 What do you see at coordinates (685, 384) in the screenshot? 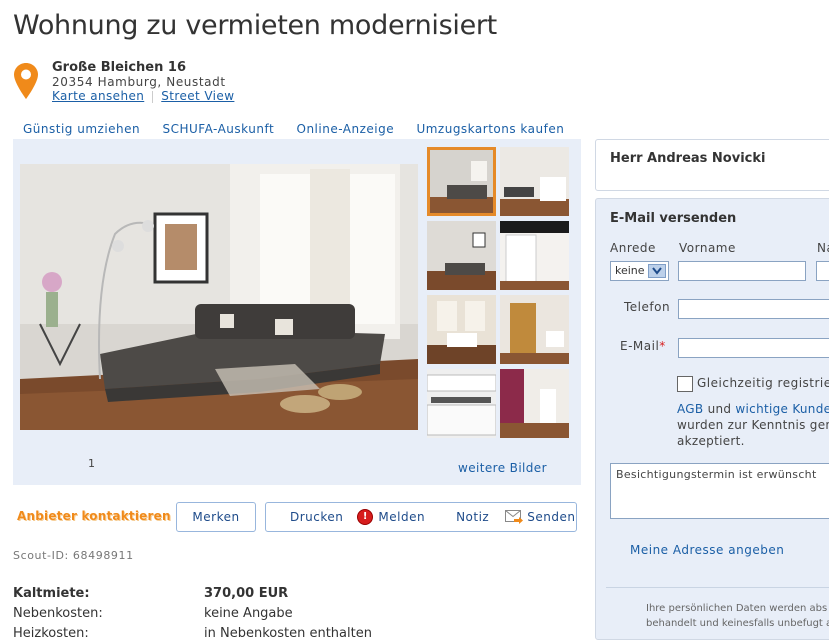
I see `register-checkbox` at bounding box center [685, 384].